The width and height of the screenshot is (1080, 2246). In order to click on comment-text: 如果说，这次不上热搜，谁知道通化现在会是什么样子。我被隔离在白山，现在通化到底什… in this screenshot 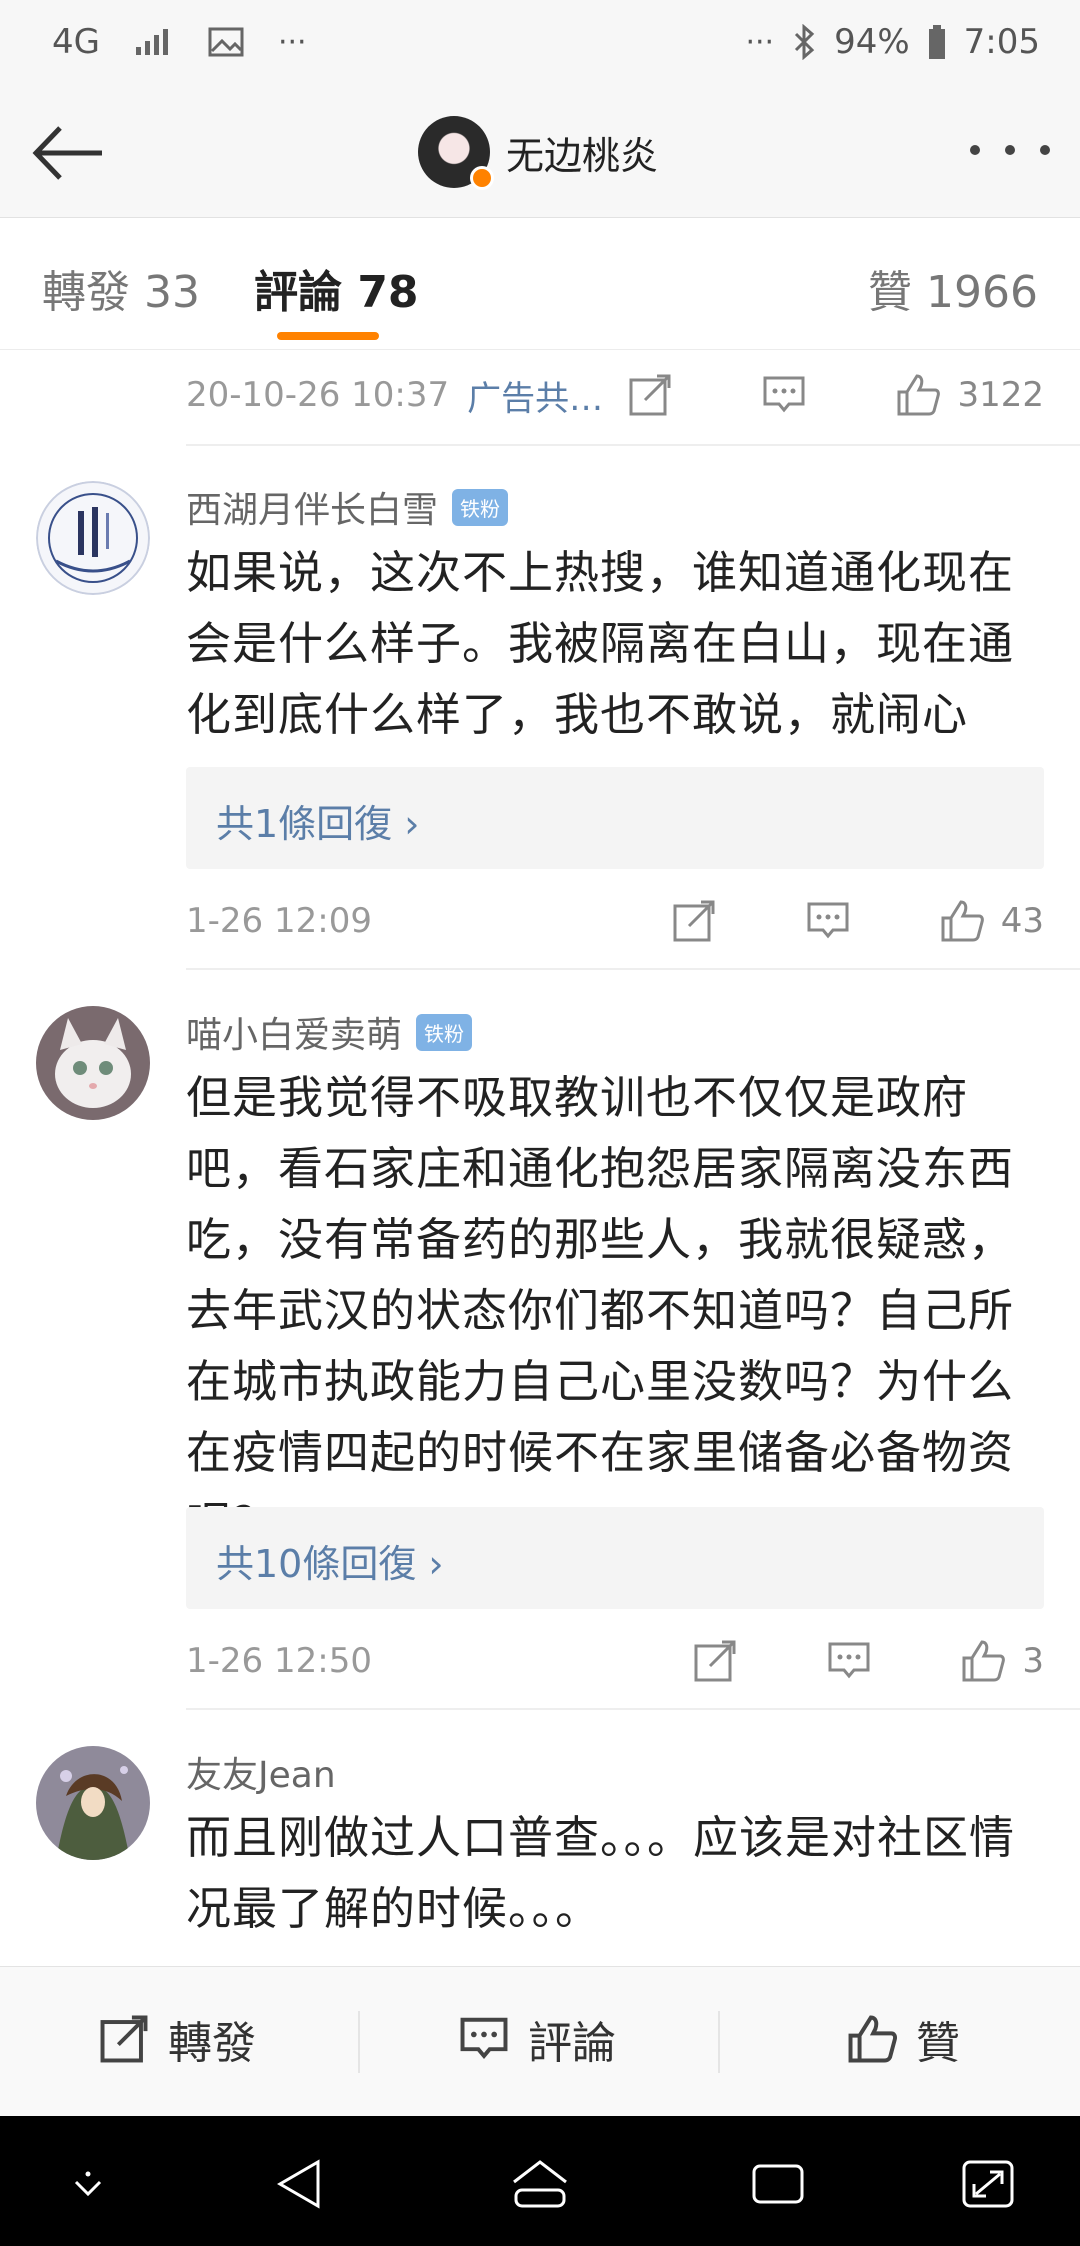, I will do `click(600, 643)`.